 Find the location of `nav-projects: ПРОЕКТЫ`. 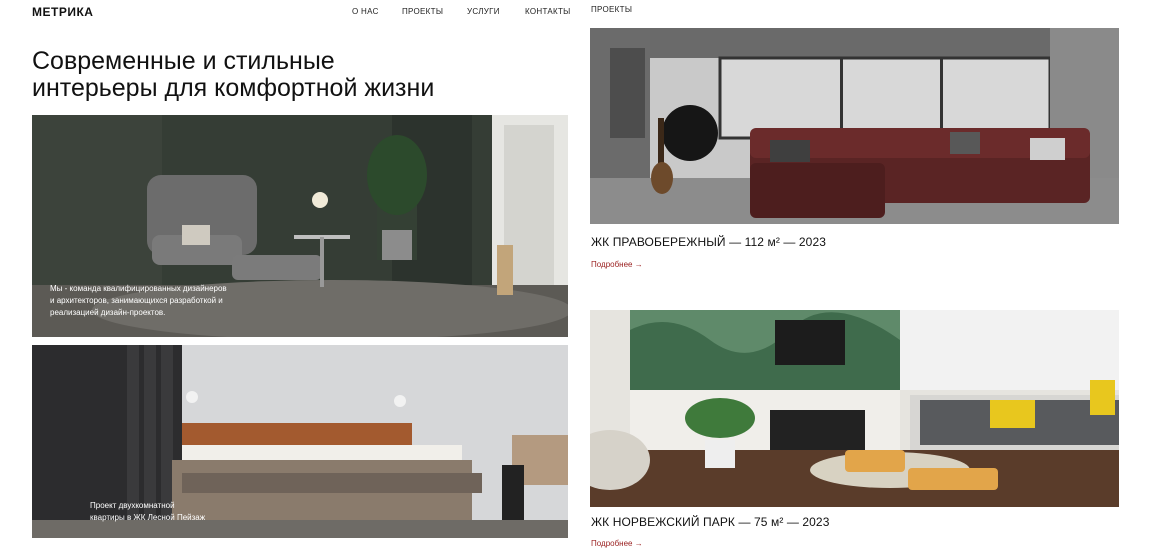

nav-projects: ПРОЕКТЫ is located at coordinates (422, 11).